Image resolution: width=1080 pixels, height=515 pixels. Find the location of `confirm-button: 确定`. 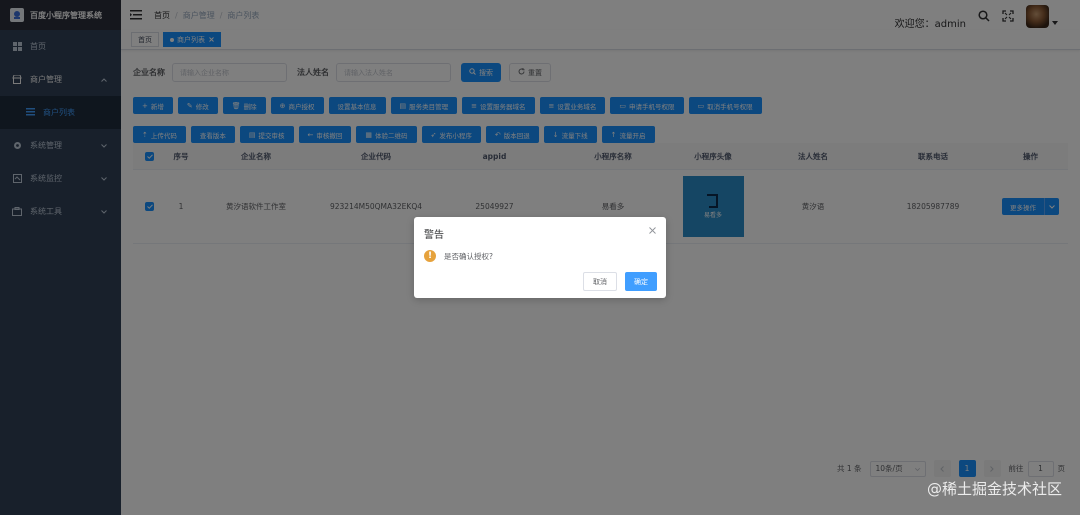

confirm-button: 确定 is located at coordinates (641, 281).